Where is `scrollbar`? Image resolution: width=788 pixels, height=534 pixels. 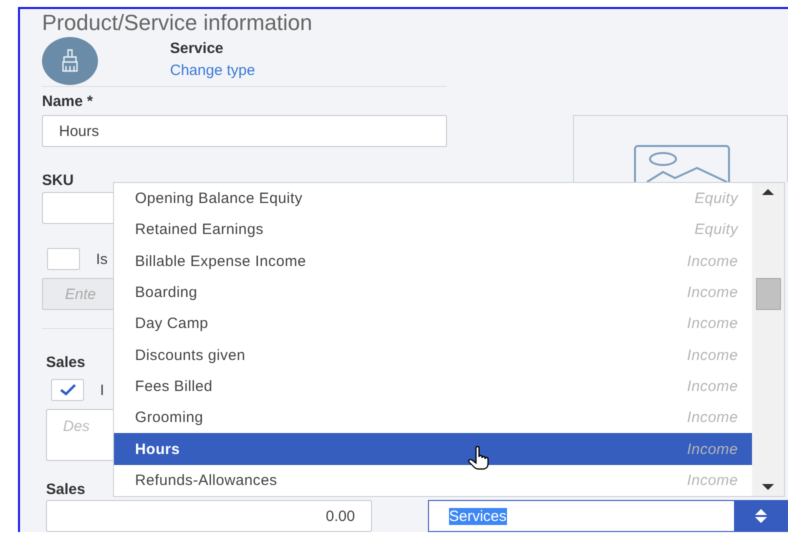 scrollbar is located at coordinates (768, 339).